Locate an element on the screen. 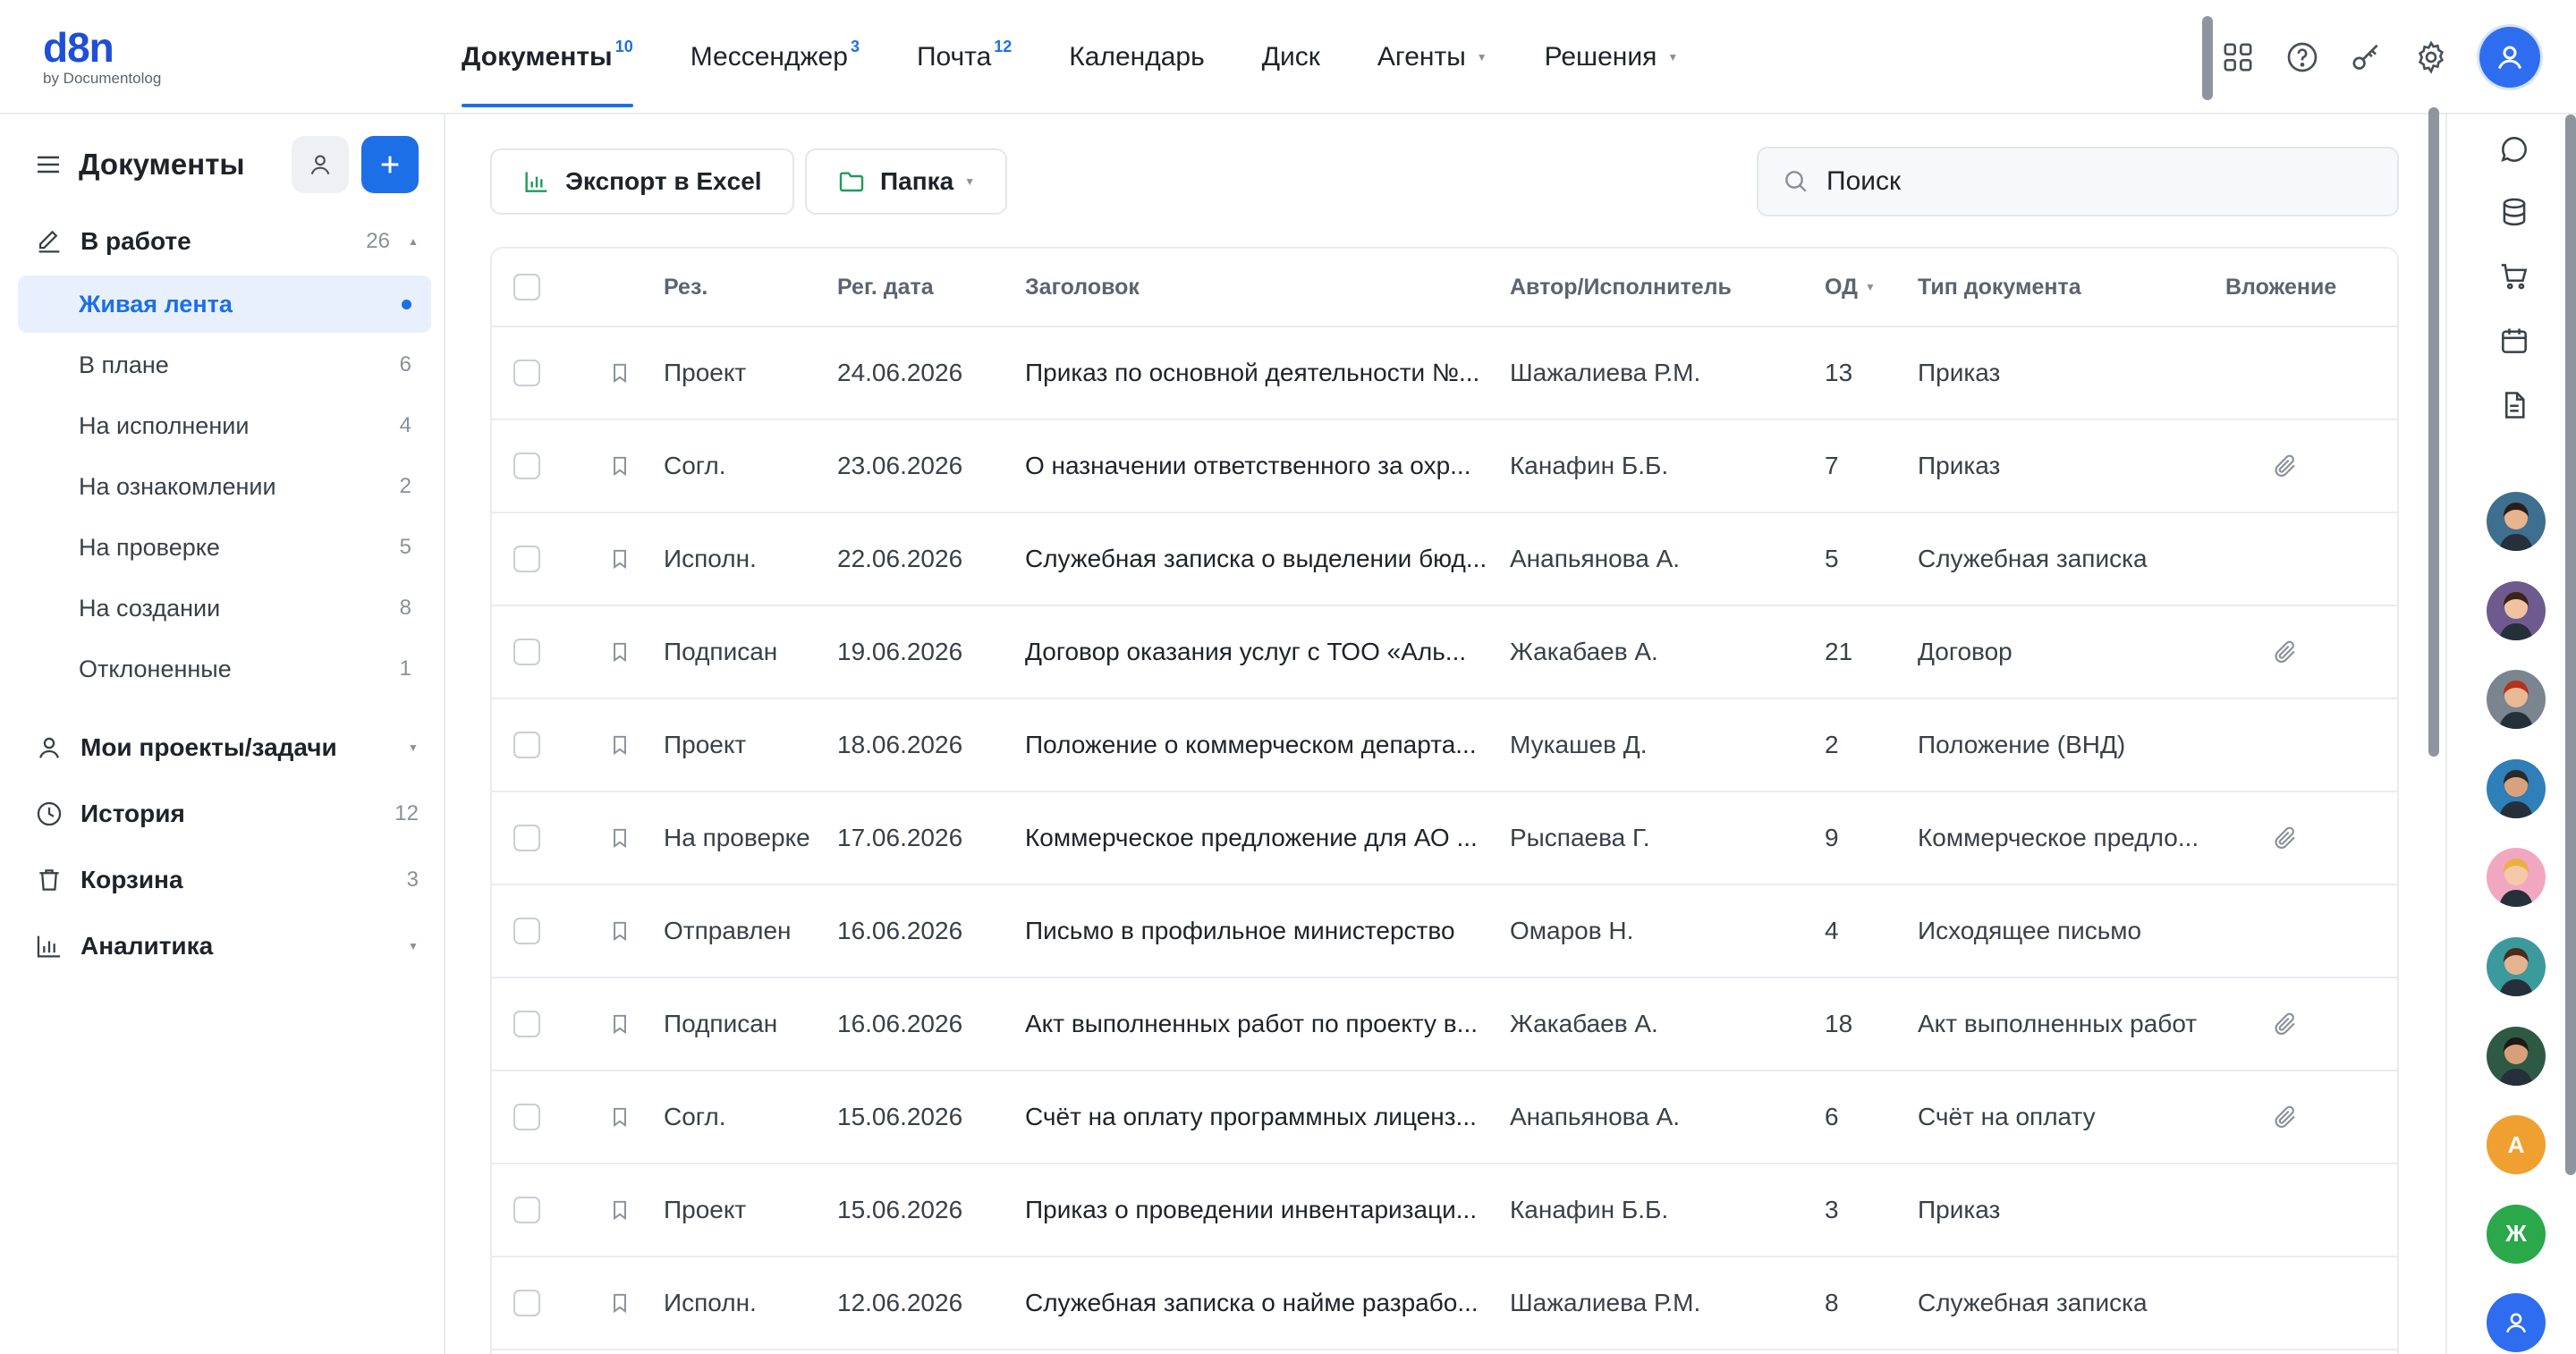 The width and height of the screenshot is (2576, 1354). tab-0: Документы 10 is located at coordinates (547, 57).